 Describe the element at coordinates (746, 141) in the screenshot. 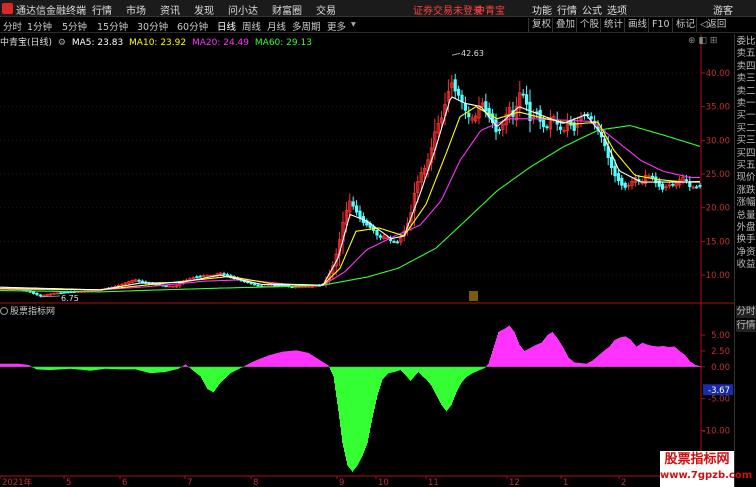

I see `side-panel-item: 买三` at that location.